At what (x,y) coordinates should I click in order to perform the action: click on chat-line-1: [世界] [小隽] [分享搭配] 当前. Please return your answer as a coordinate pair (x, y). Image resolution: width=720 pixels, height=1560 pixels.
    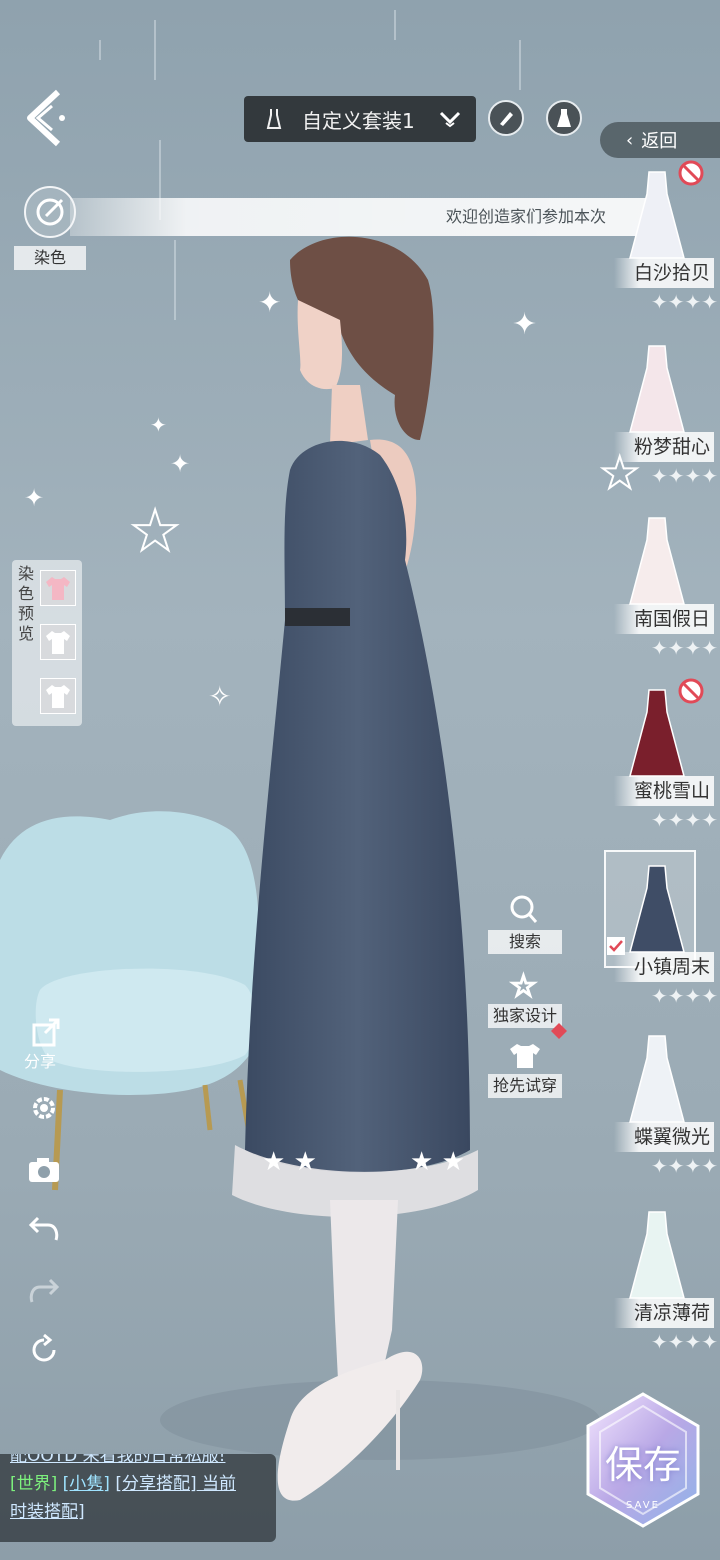
    Looking at the image, I should click on (138, 1484).